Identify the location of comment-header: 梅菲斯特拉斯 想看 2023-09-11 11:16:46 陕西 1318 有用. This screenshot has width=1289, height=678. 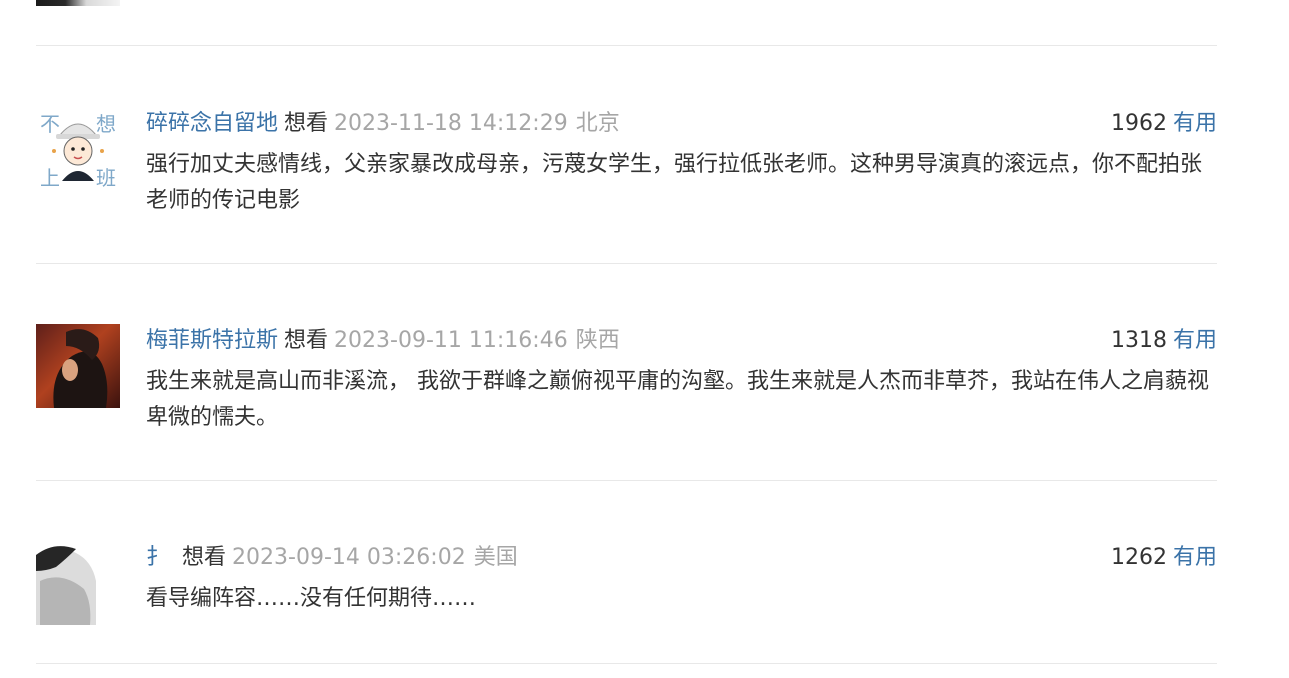
(681, 341).